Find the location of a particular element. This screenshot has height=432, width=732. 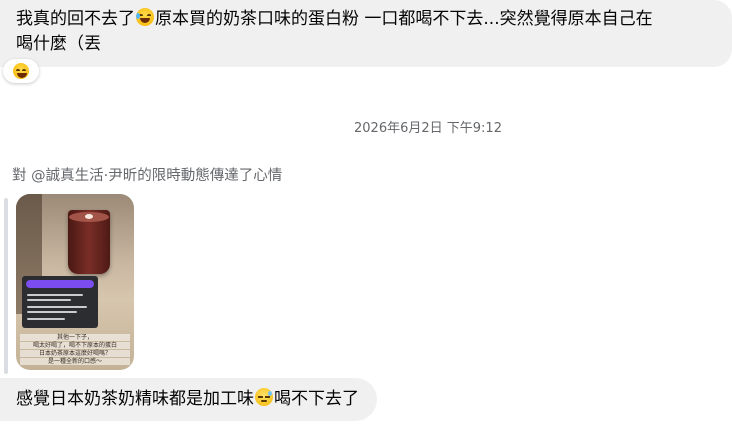

chat-screenshot-bubble is located at coordinates (60, 284).